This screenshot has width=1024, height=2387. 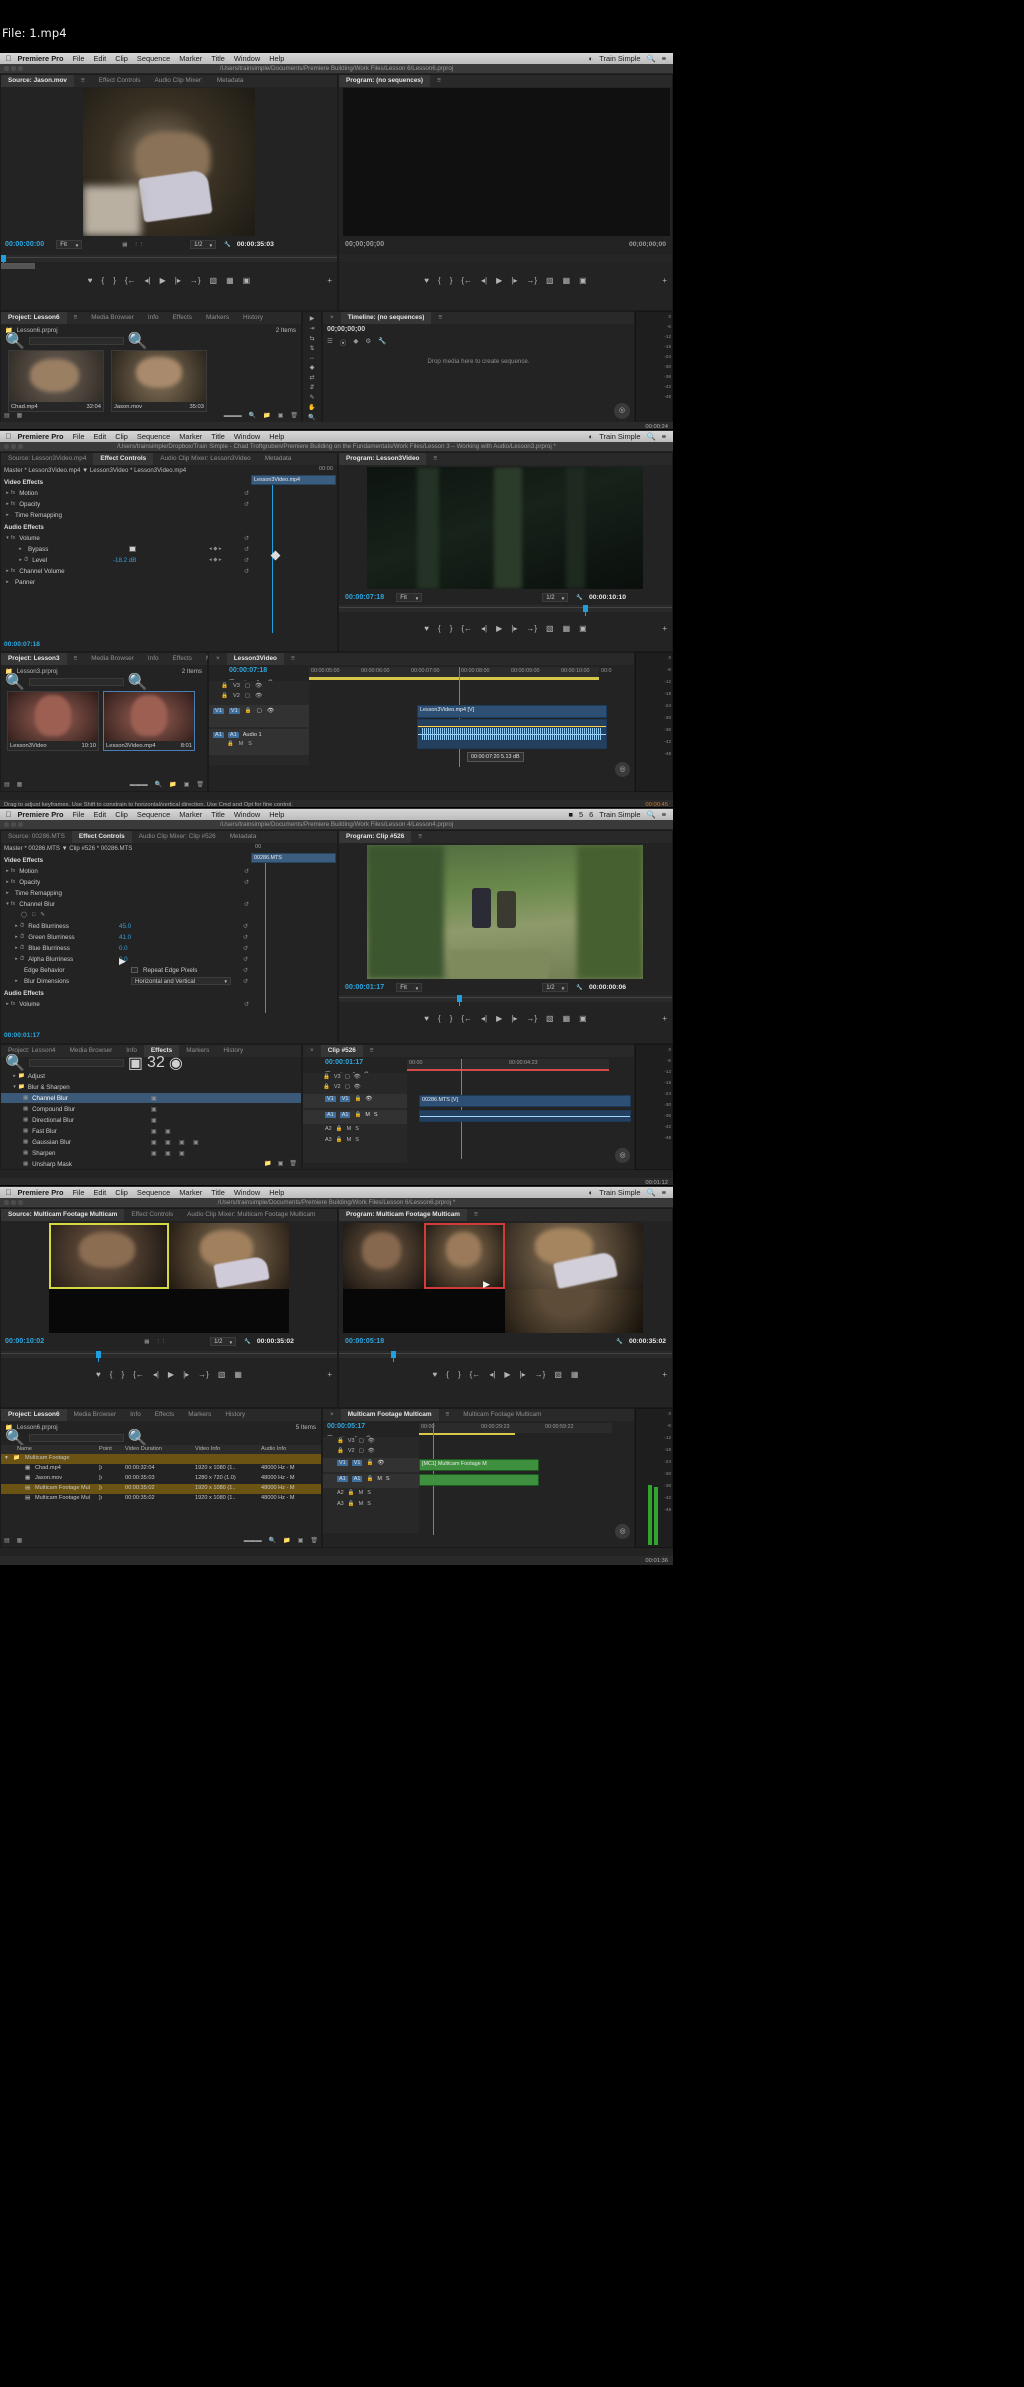 What do you see at coordinates (218, 711) in the screenshot?
I see `source-patch-v1: V1` at bounding box center [218, 711].